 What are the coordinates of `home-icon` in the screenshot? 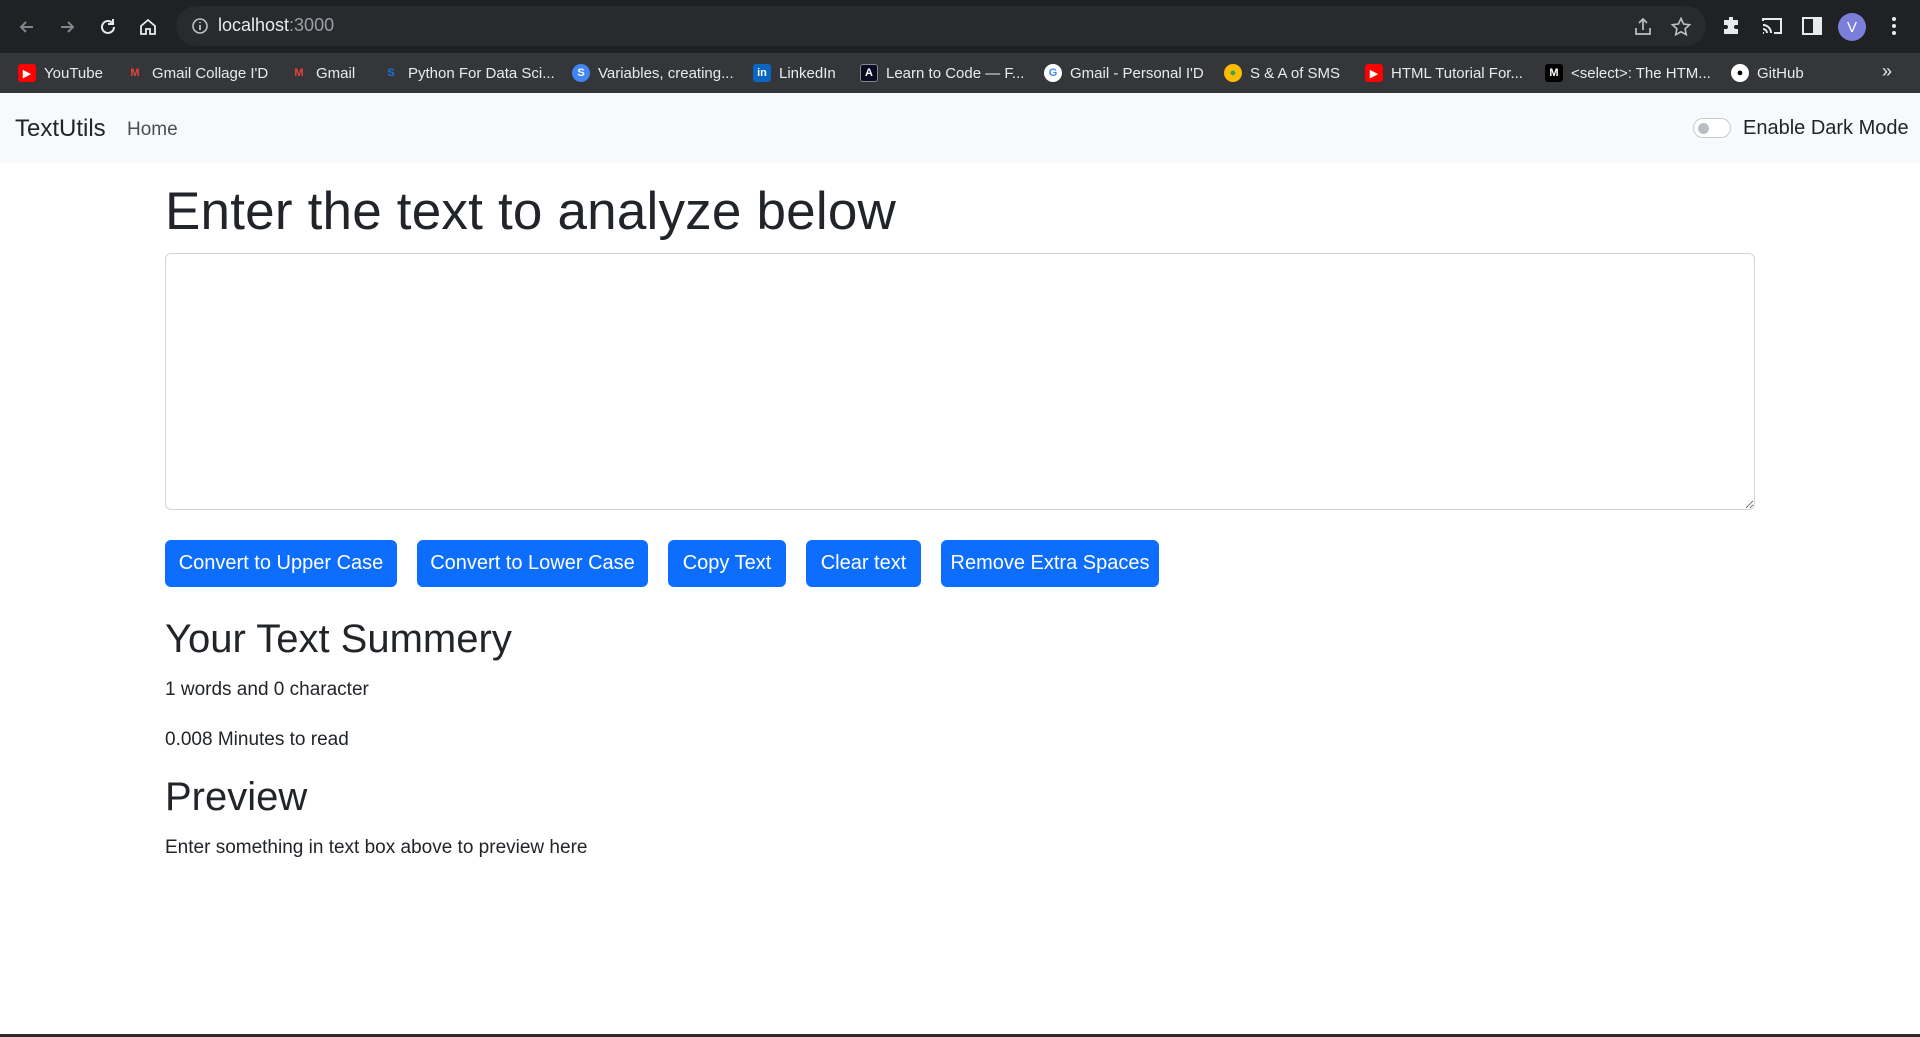 It's located at (148, 26).